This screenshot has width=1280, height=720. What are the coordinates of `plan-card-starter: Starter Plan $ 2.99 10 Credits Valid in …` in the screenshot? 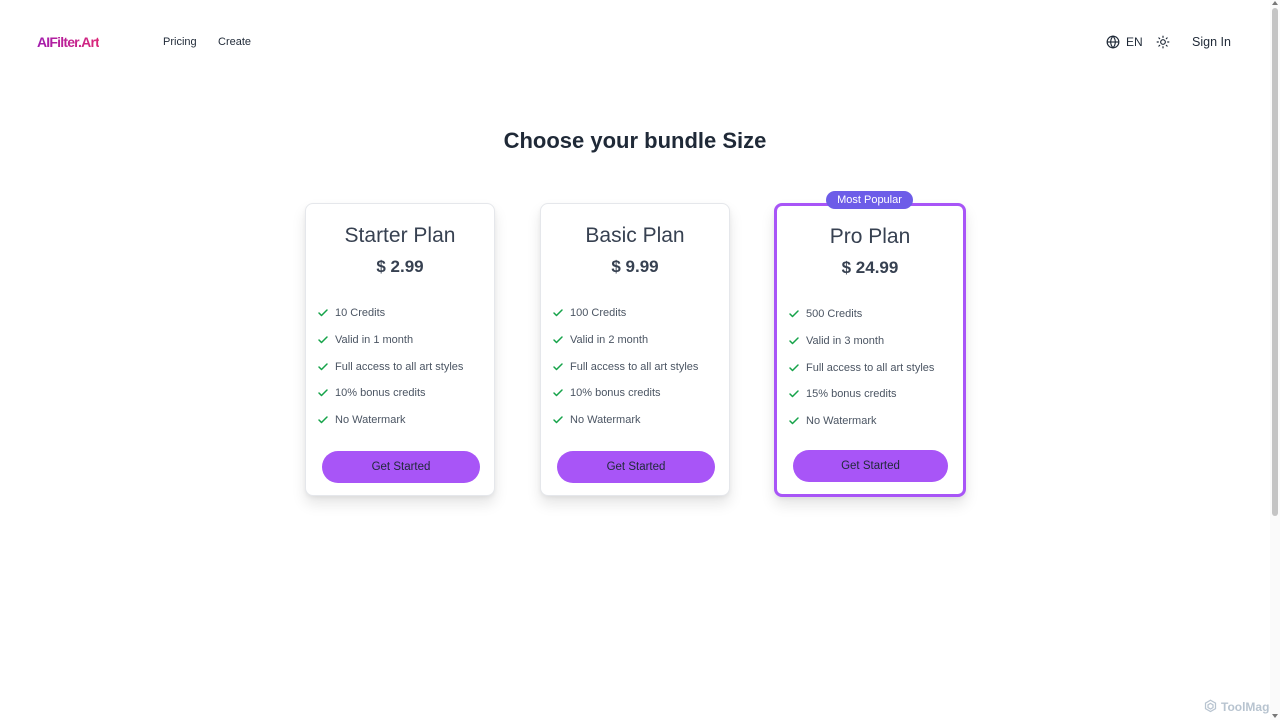 It's located at (400, 349).